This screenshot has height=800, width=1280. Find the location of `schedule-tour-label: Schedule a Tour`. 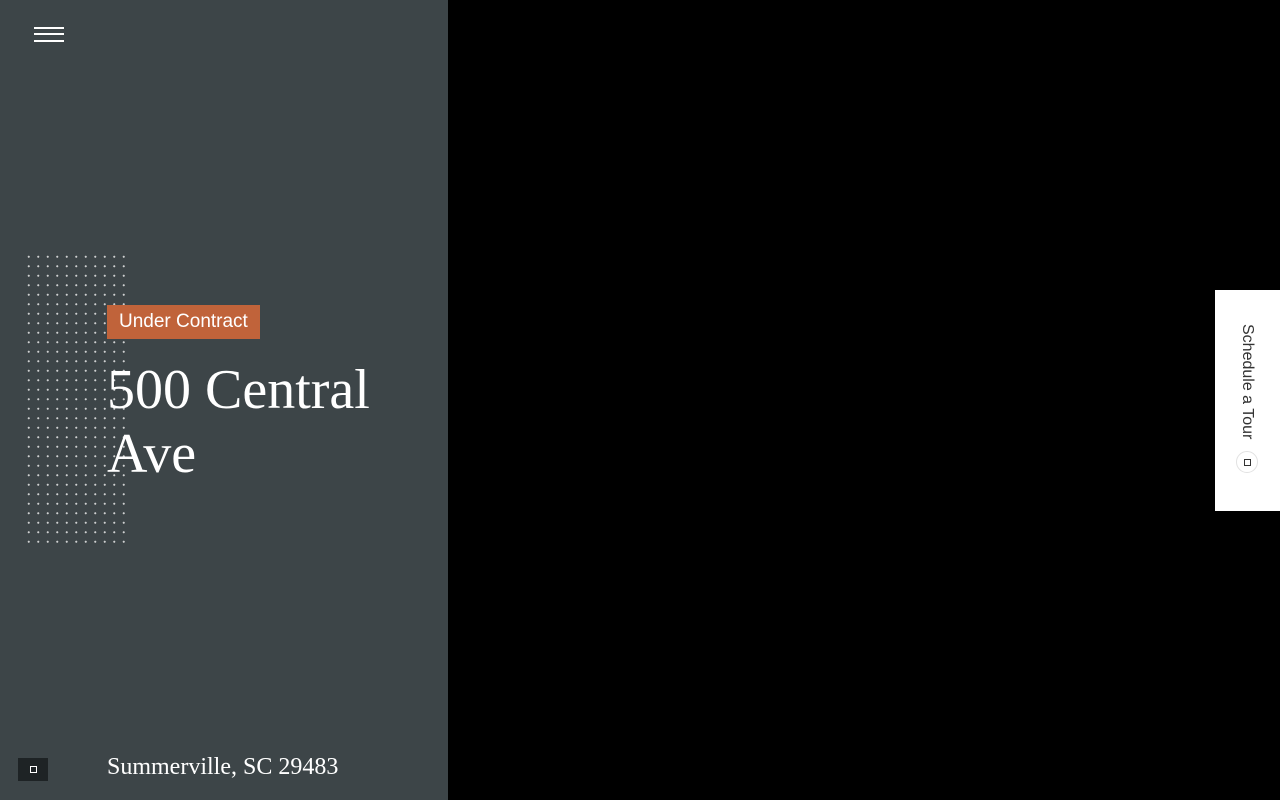

schedule-tour-label: Schedule a Tour is located at coordinates (1247, 382).